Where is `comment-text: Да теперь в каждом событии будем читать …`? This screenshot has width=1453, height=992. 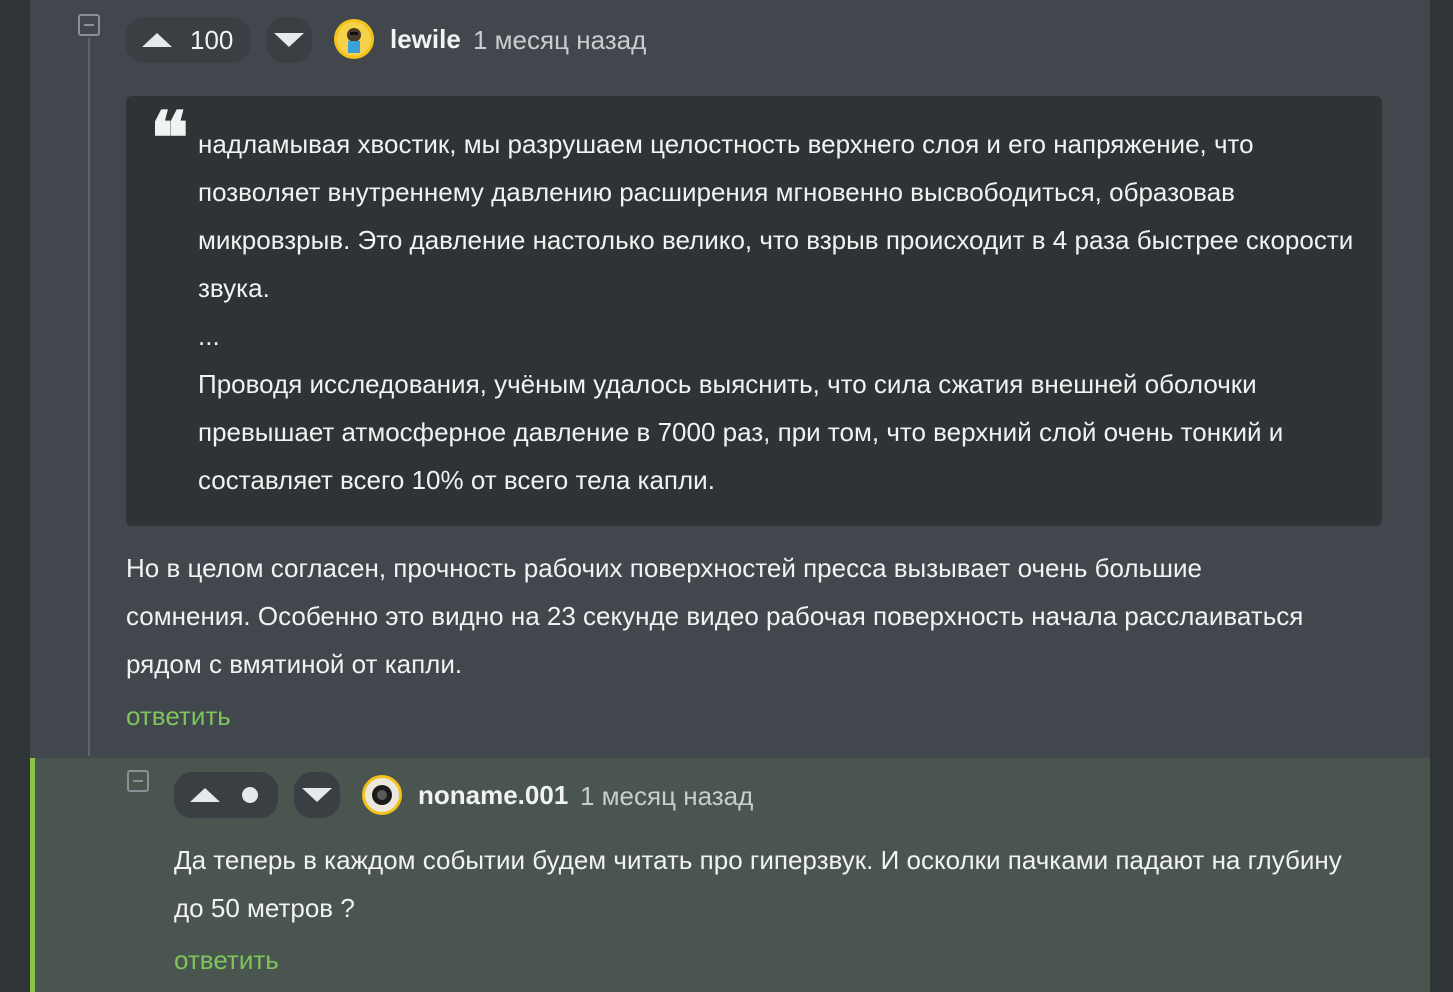
comment-text: Да теперь в каждом событии будем читать … is located at coordinates (771, 884).